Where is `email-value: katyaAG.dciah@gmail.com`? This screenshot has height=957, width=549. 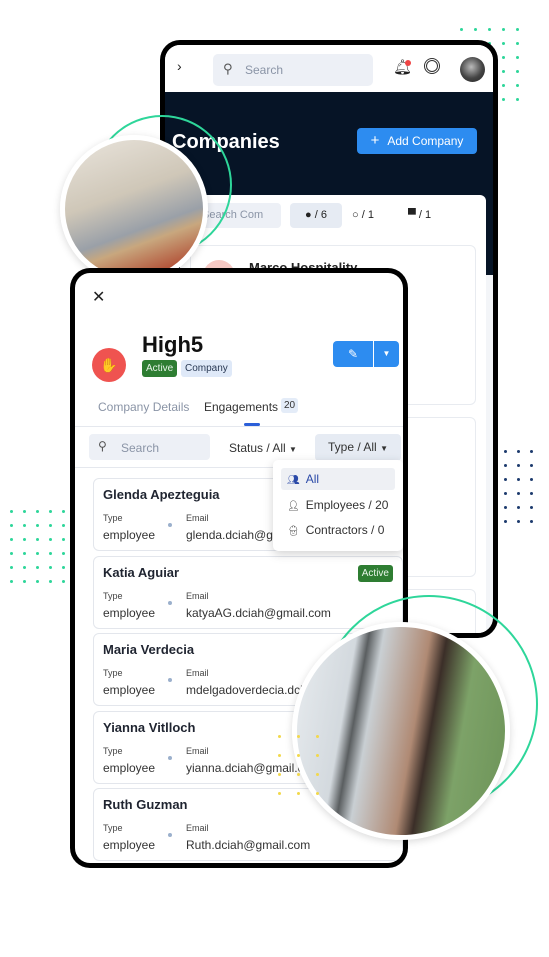
email-value: katyaAG.dciah@gmail.com is located at coordinates (258, 612).